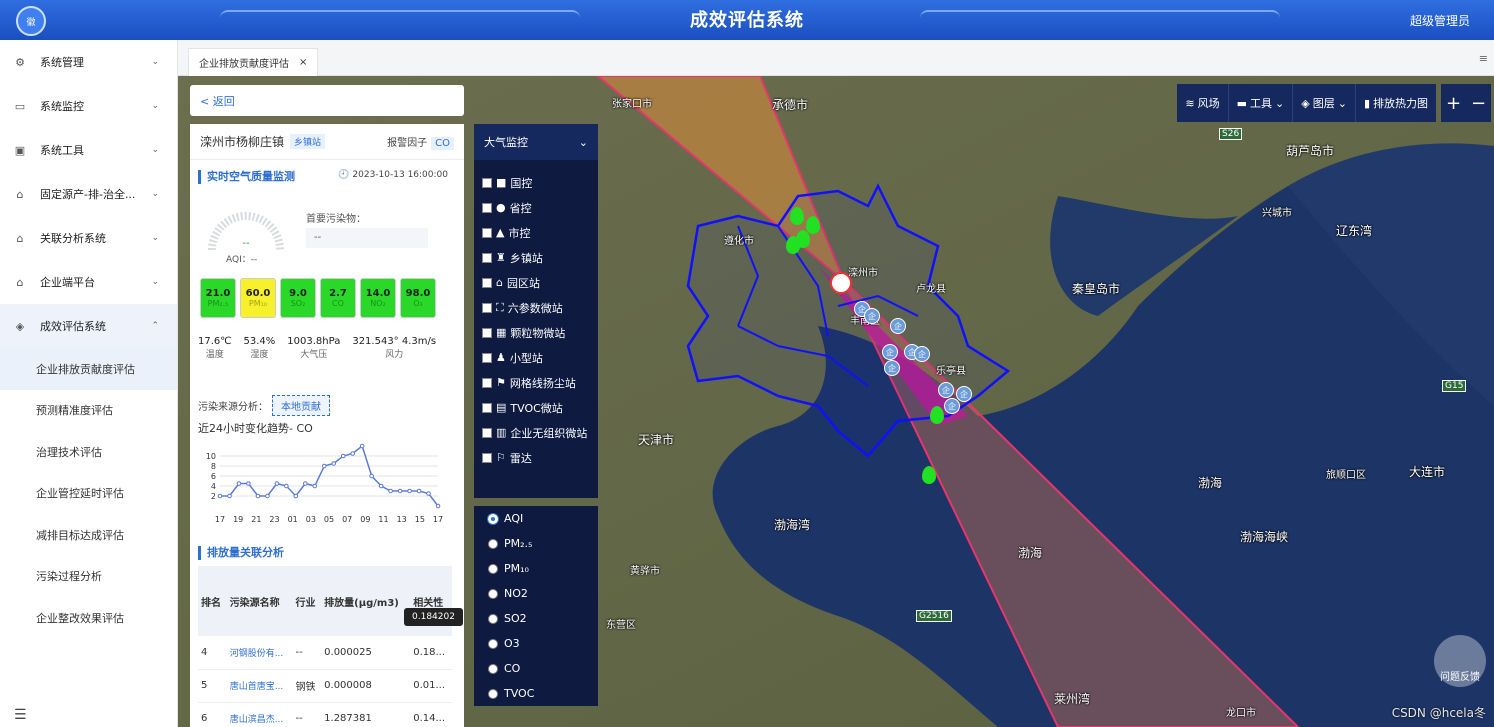  I want to click on back-button: < 返回, so click(327, 100).